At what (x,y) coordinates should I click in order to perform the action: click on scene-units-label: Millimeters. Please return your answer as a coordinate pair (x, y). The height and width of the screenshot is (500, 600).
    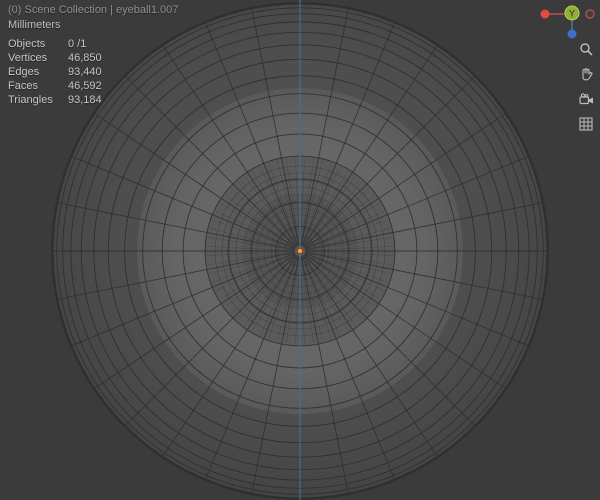
    Looking at the image, I should click on (34, 25).